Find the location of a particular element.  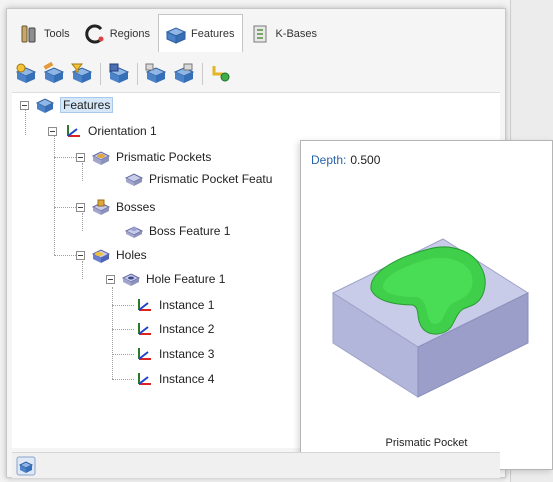

prismatic-pocket-preview-image is located at coordinates (430, 318).